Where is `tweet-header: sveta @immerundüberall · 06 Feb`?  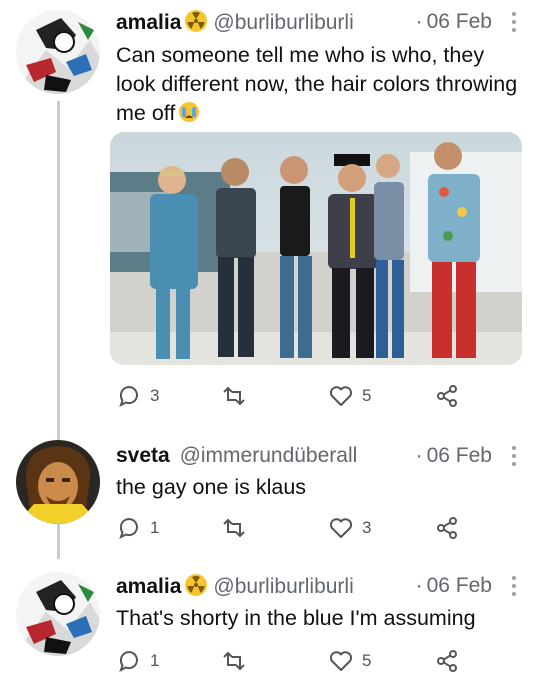
tweet-header: sveta @immerundüberall · 06 Feb is located at coordinates (318, 459).